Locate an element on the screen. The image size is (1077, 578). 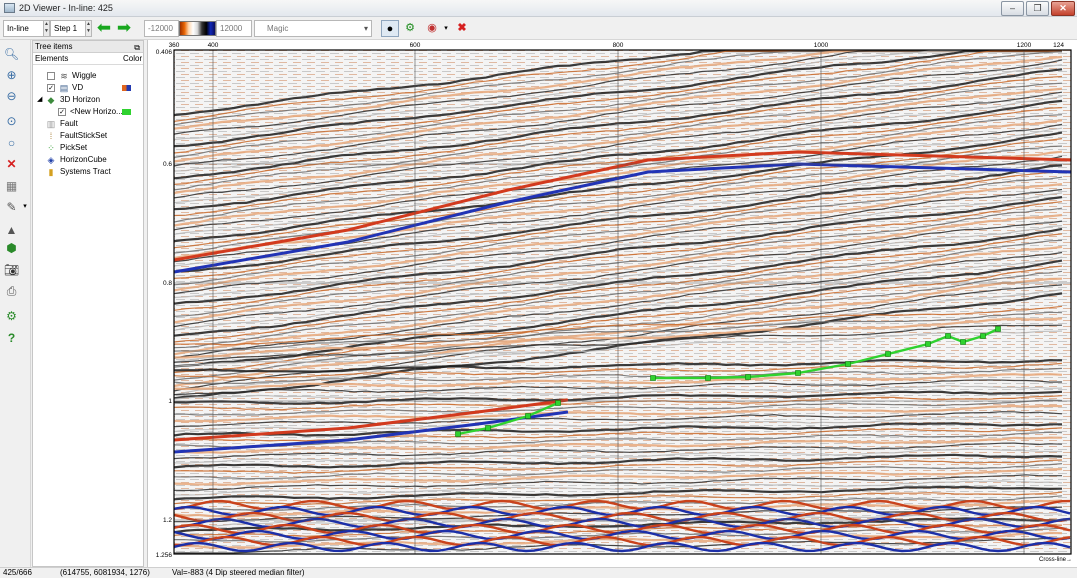
y-tick-label: 1.256 is located at coordinates (164, 555).